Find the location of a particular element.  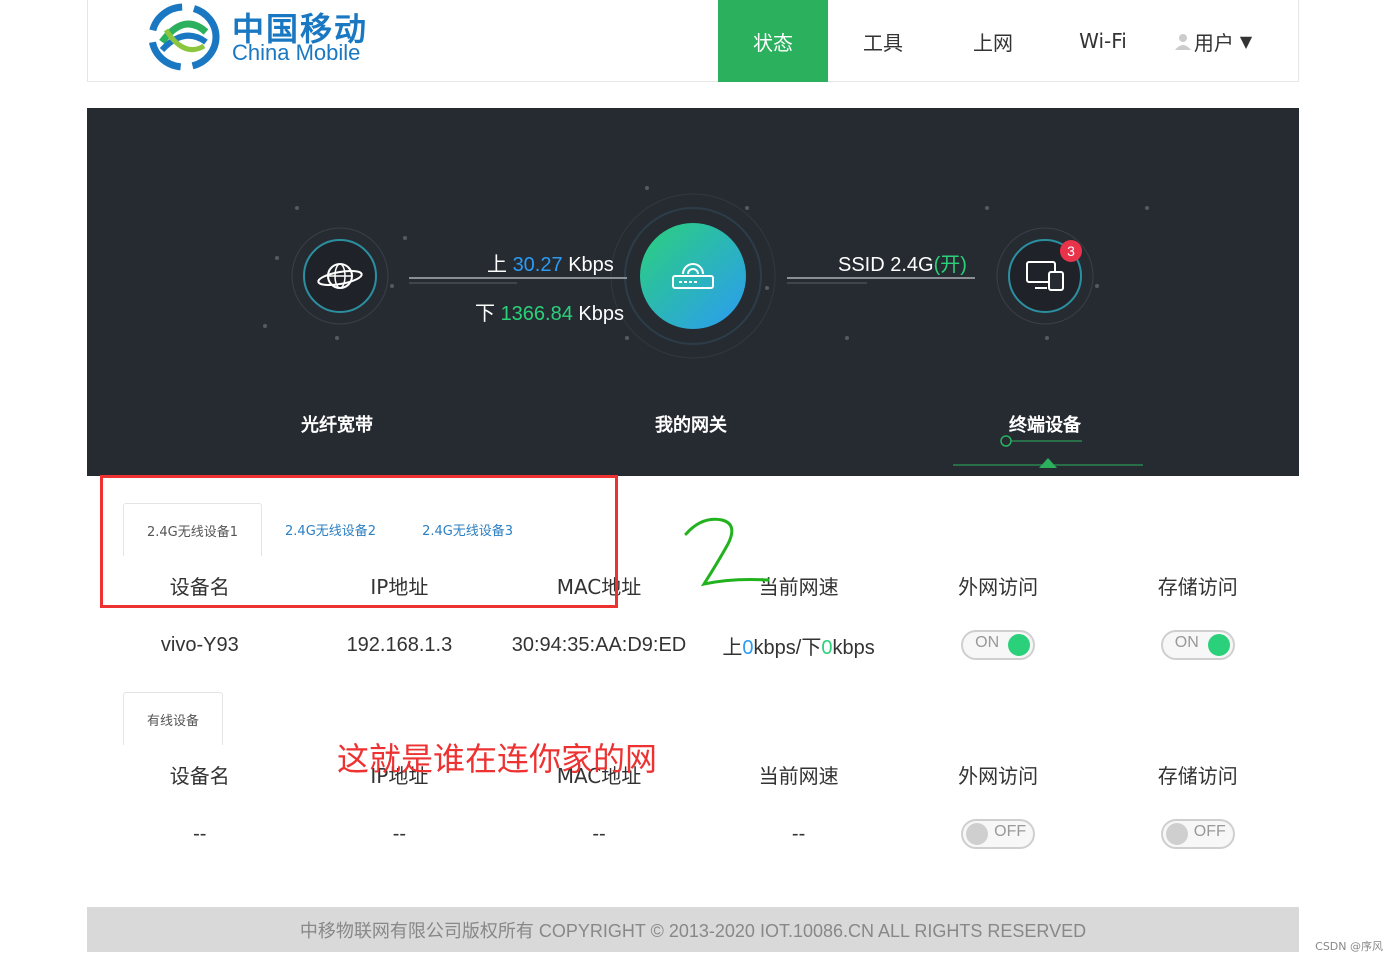

nav-user-label: 用户 is located at coordinates (1213, 42).